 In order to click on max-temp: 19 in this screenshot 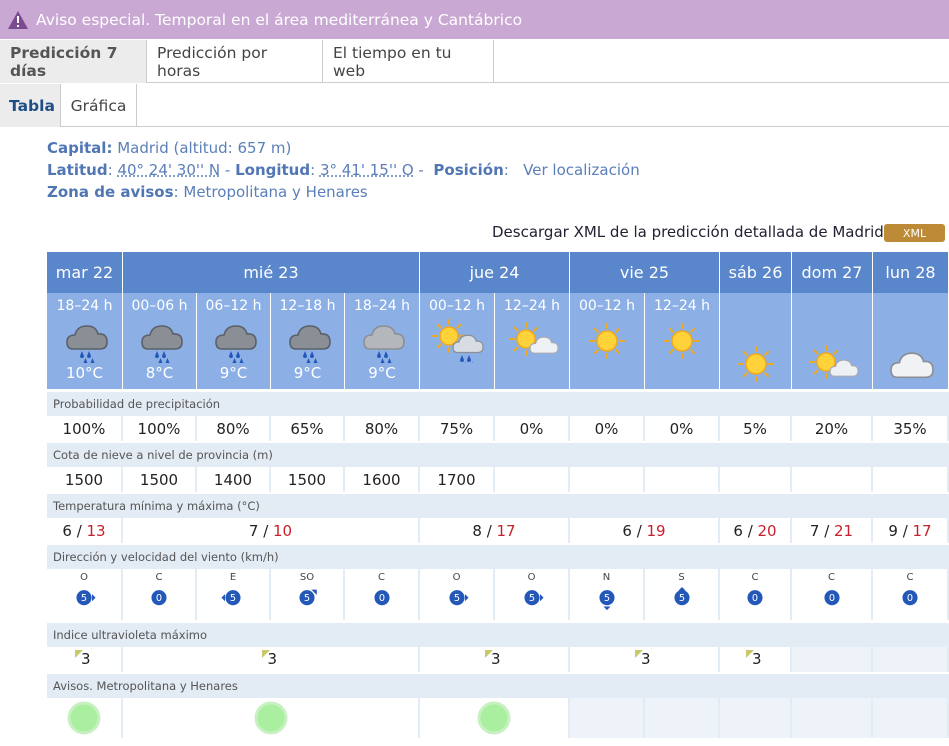, I will do `click(656, 530)`.